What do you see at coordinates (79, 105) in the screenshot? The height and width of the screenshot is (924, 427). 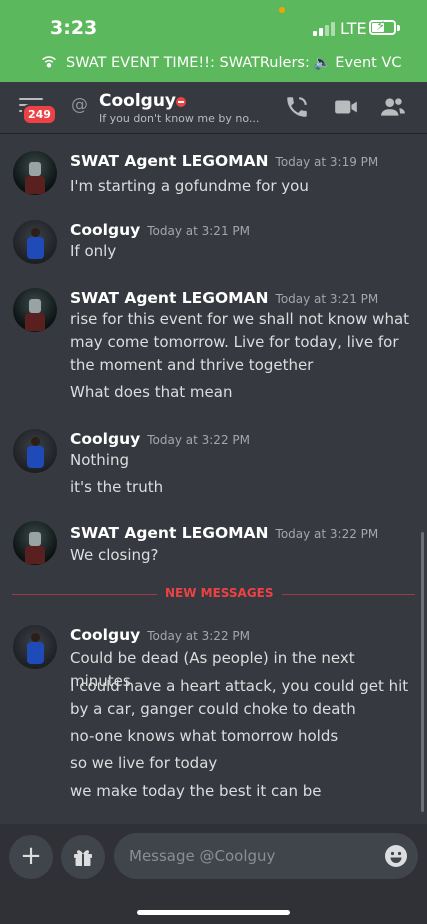 I see `at-icon: @` at bounding box center [79, 105].